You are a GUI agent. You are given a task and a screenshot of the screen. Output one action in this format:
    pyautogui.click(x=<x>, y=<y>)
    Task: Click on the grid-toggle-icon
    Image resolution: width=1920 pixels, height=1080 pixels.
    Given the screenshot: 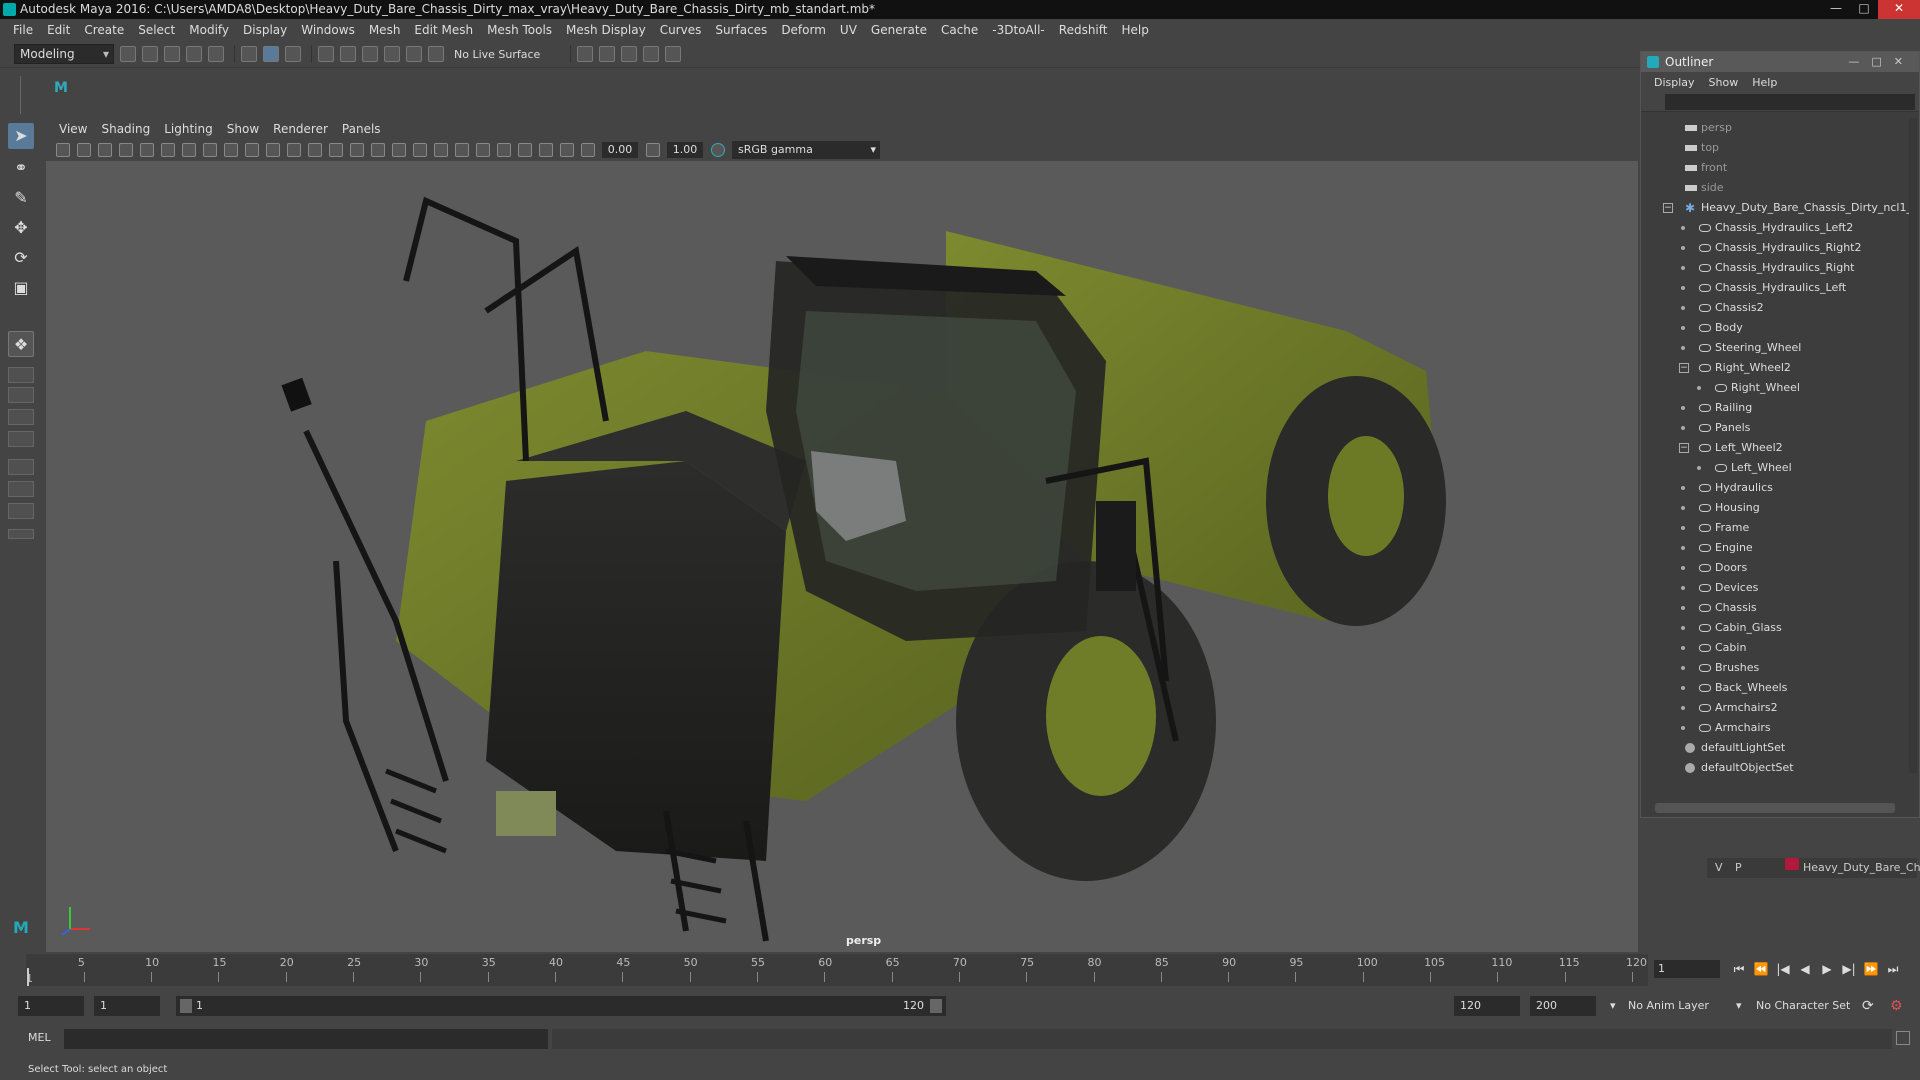 What is the action you would take?
    pyautogui.click(x=168, y=150)
    